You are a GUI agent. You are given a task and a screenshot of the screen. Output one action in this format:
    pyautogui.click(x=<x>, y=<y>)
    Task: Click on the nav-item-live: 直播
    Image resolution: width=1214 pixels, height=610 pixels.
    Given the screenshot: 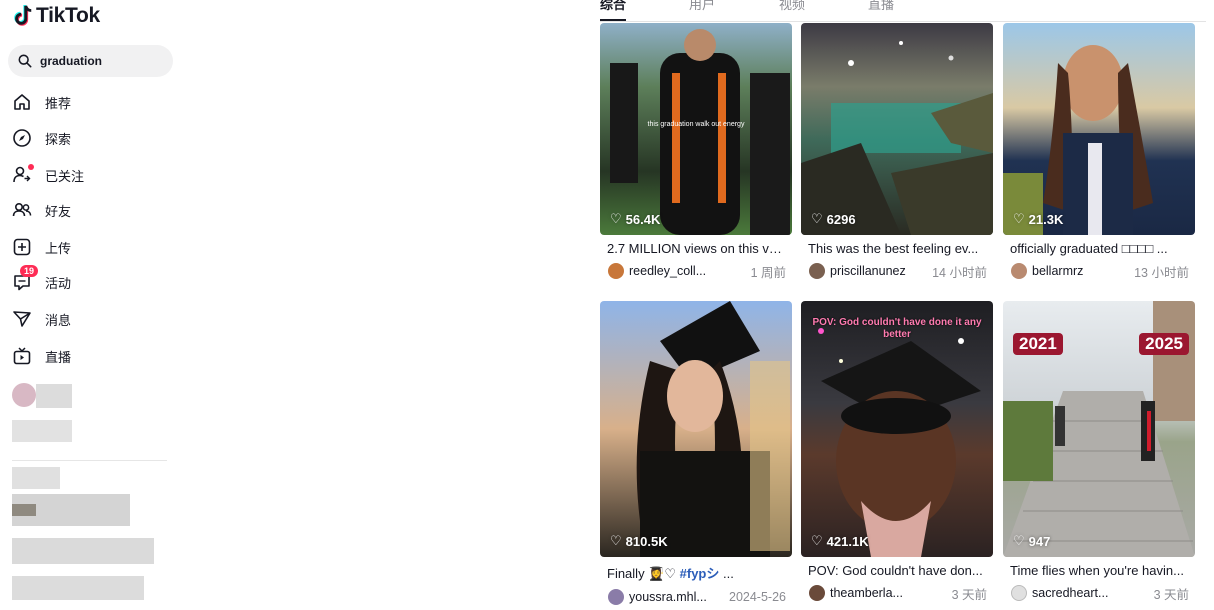 What is the action you would take?
    pyautogui.click(x=41, y=356)
    